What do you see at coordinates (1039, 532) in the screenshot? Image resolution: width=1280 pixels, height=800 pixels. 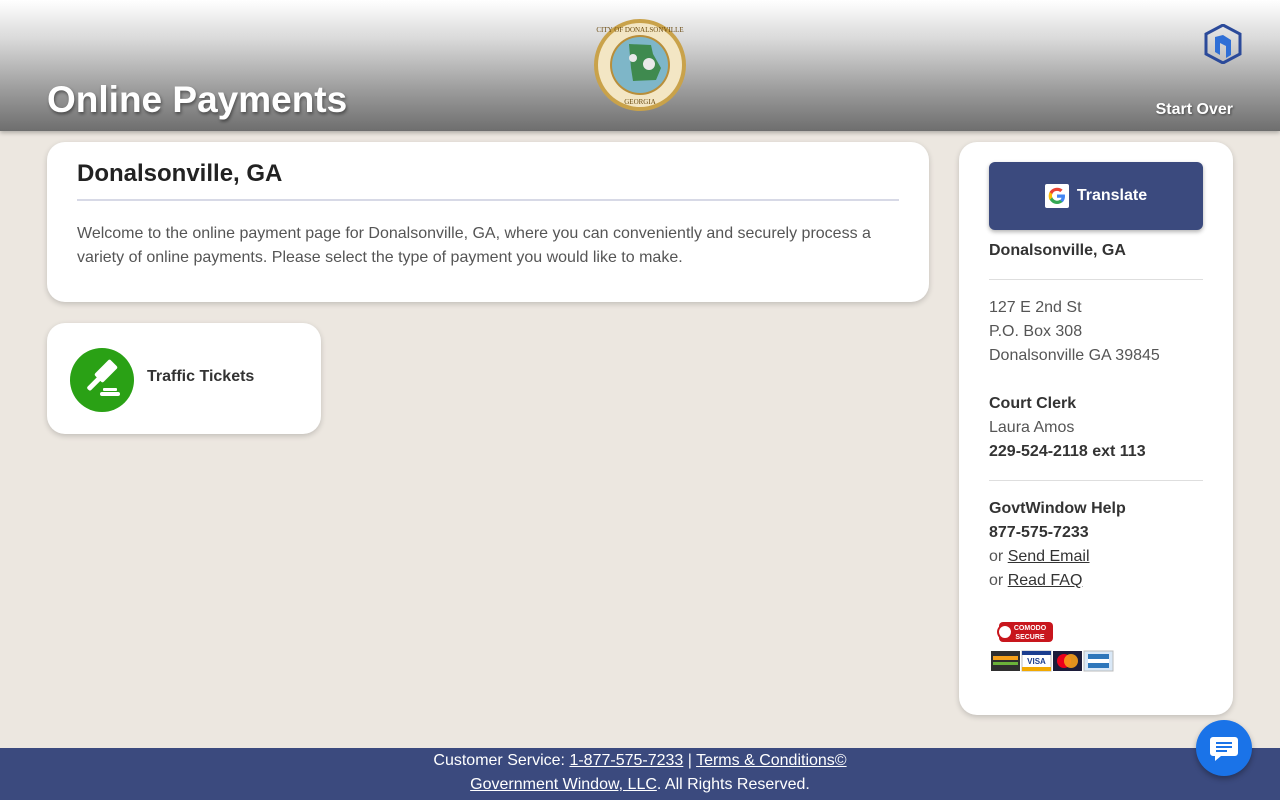 I see `help-phone: 877-575-7233` at bounding box center [1039, 532].